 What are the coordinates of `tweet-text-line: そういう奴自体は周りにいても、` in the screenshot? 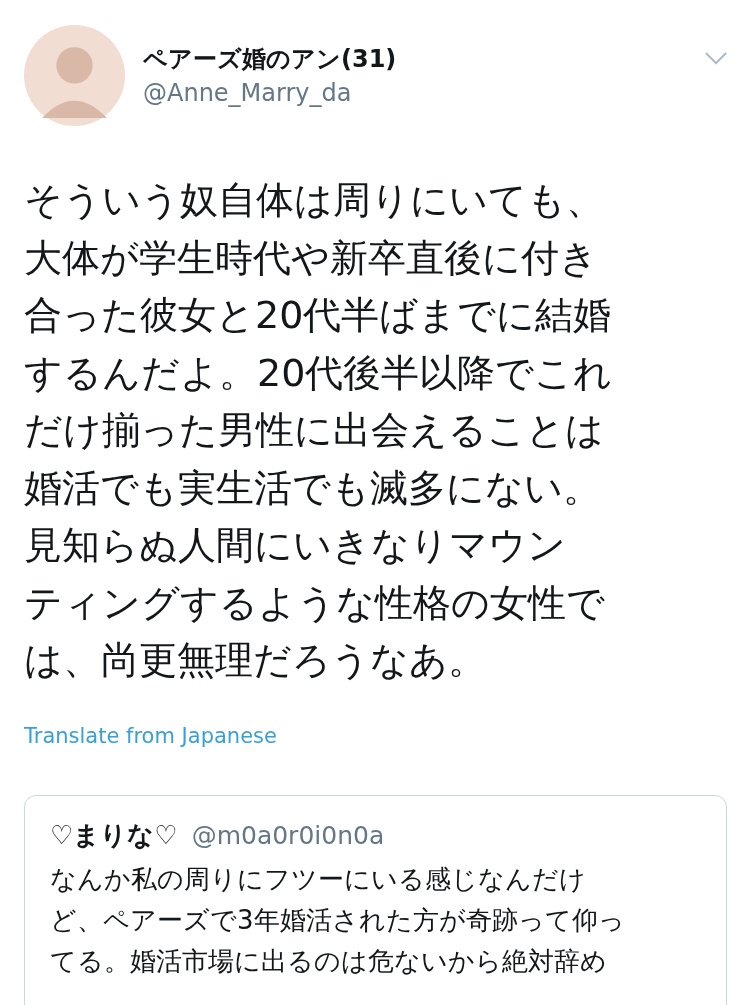 It's located at (314, 200).